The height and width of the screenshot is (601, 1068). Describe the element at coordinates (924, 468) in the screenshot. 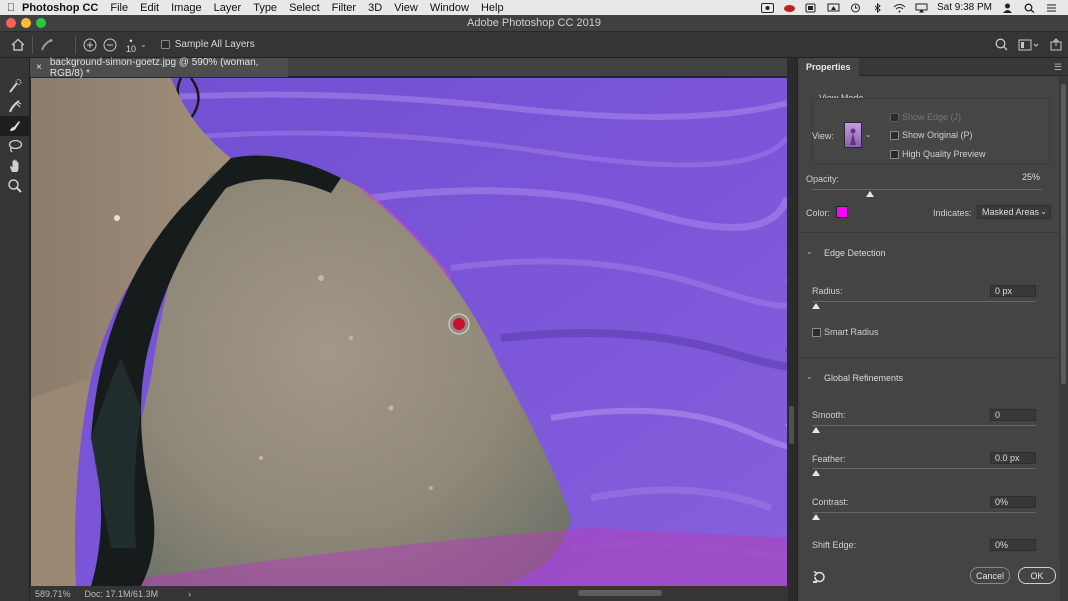

I see `feather-slider-track` at that location.